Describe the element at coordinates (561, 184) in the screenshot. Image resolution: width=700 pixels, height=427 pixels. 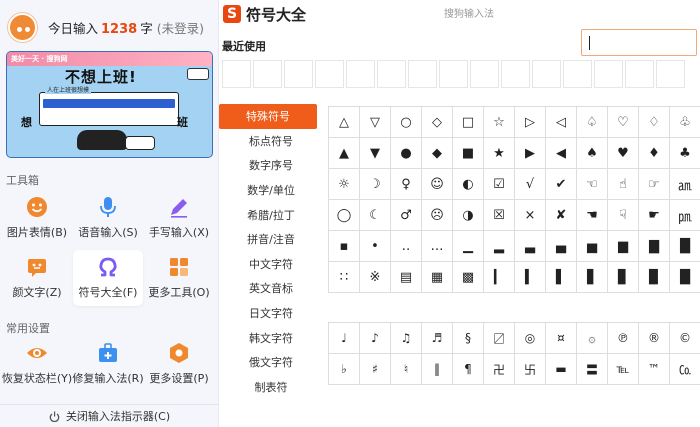
I see `symbol-cell: ✔` at that location.